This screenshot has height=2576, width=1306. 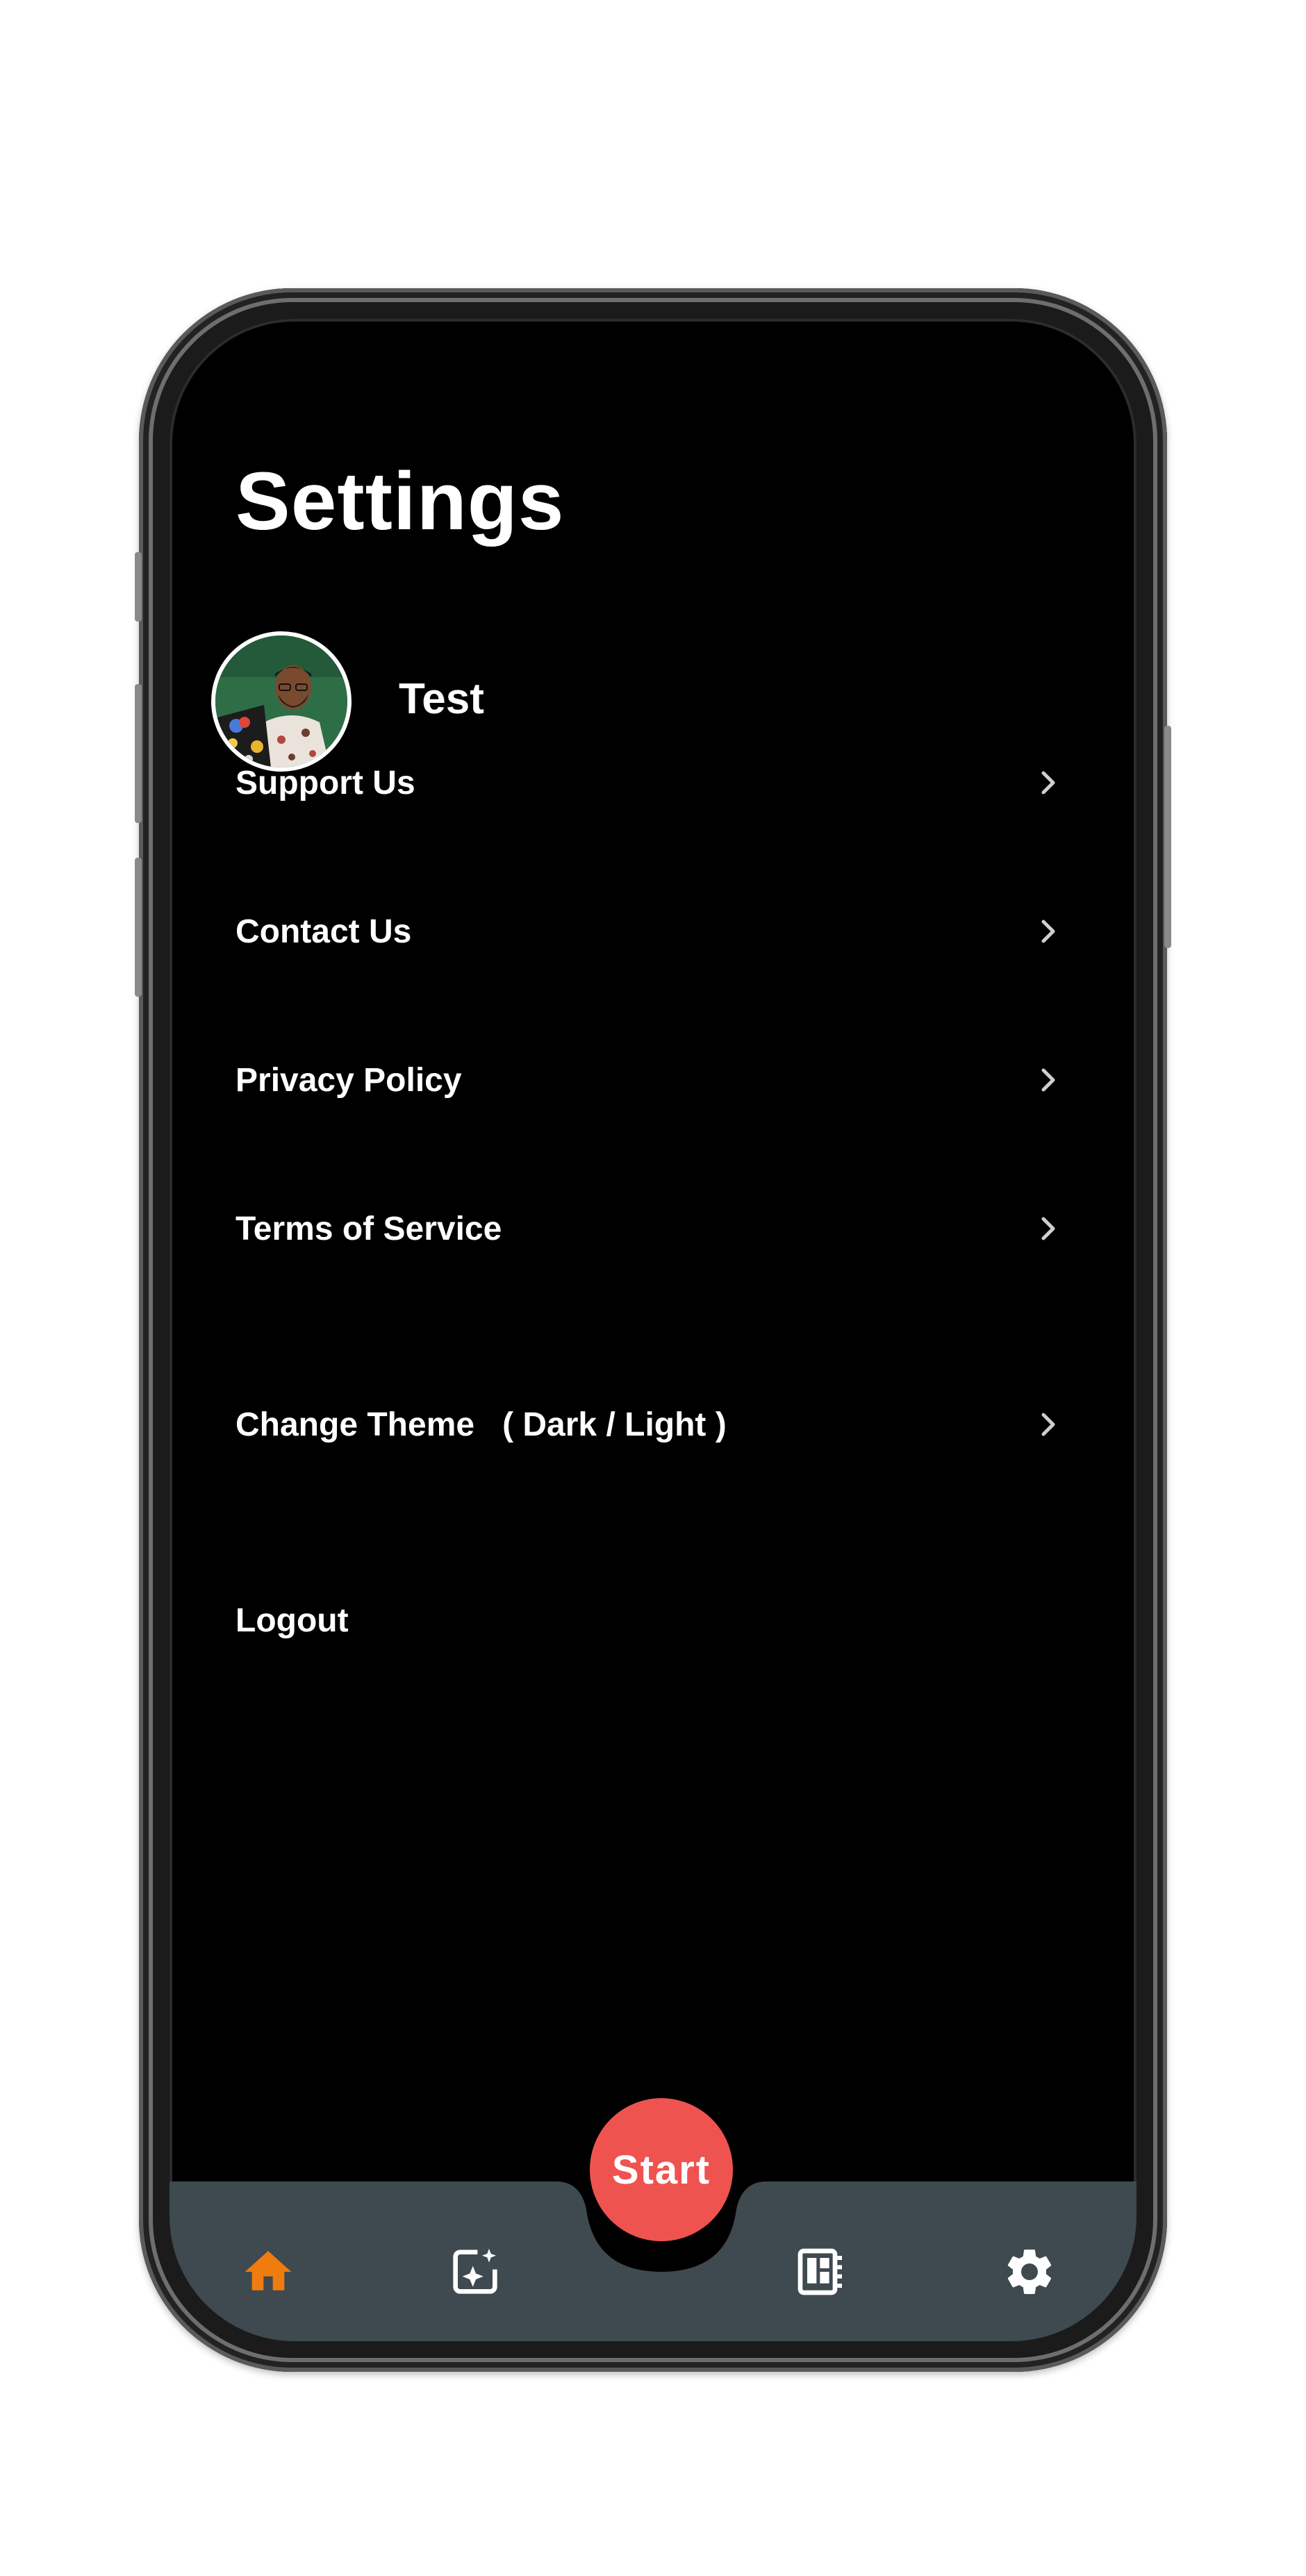 I want to click on ai-edit-icon, so click(x=475, y=2271).